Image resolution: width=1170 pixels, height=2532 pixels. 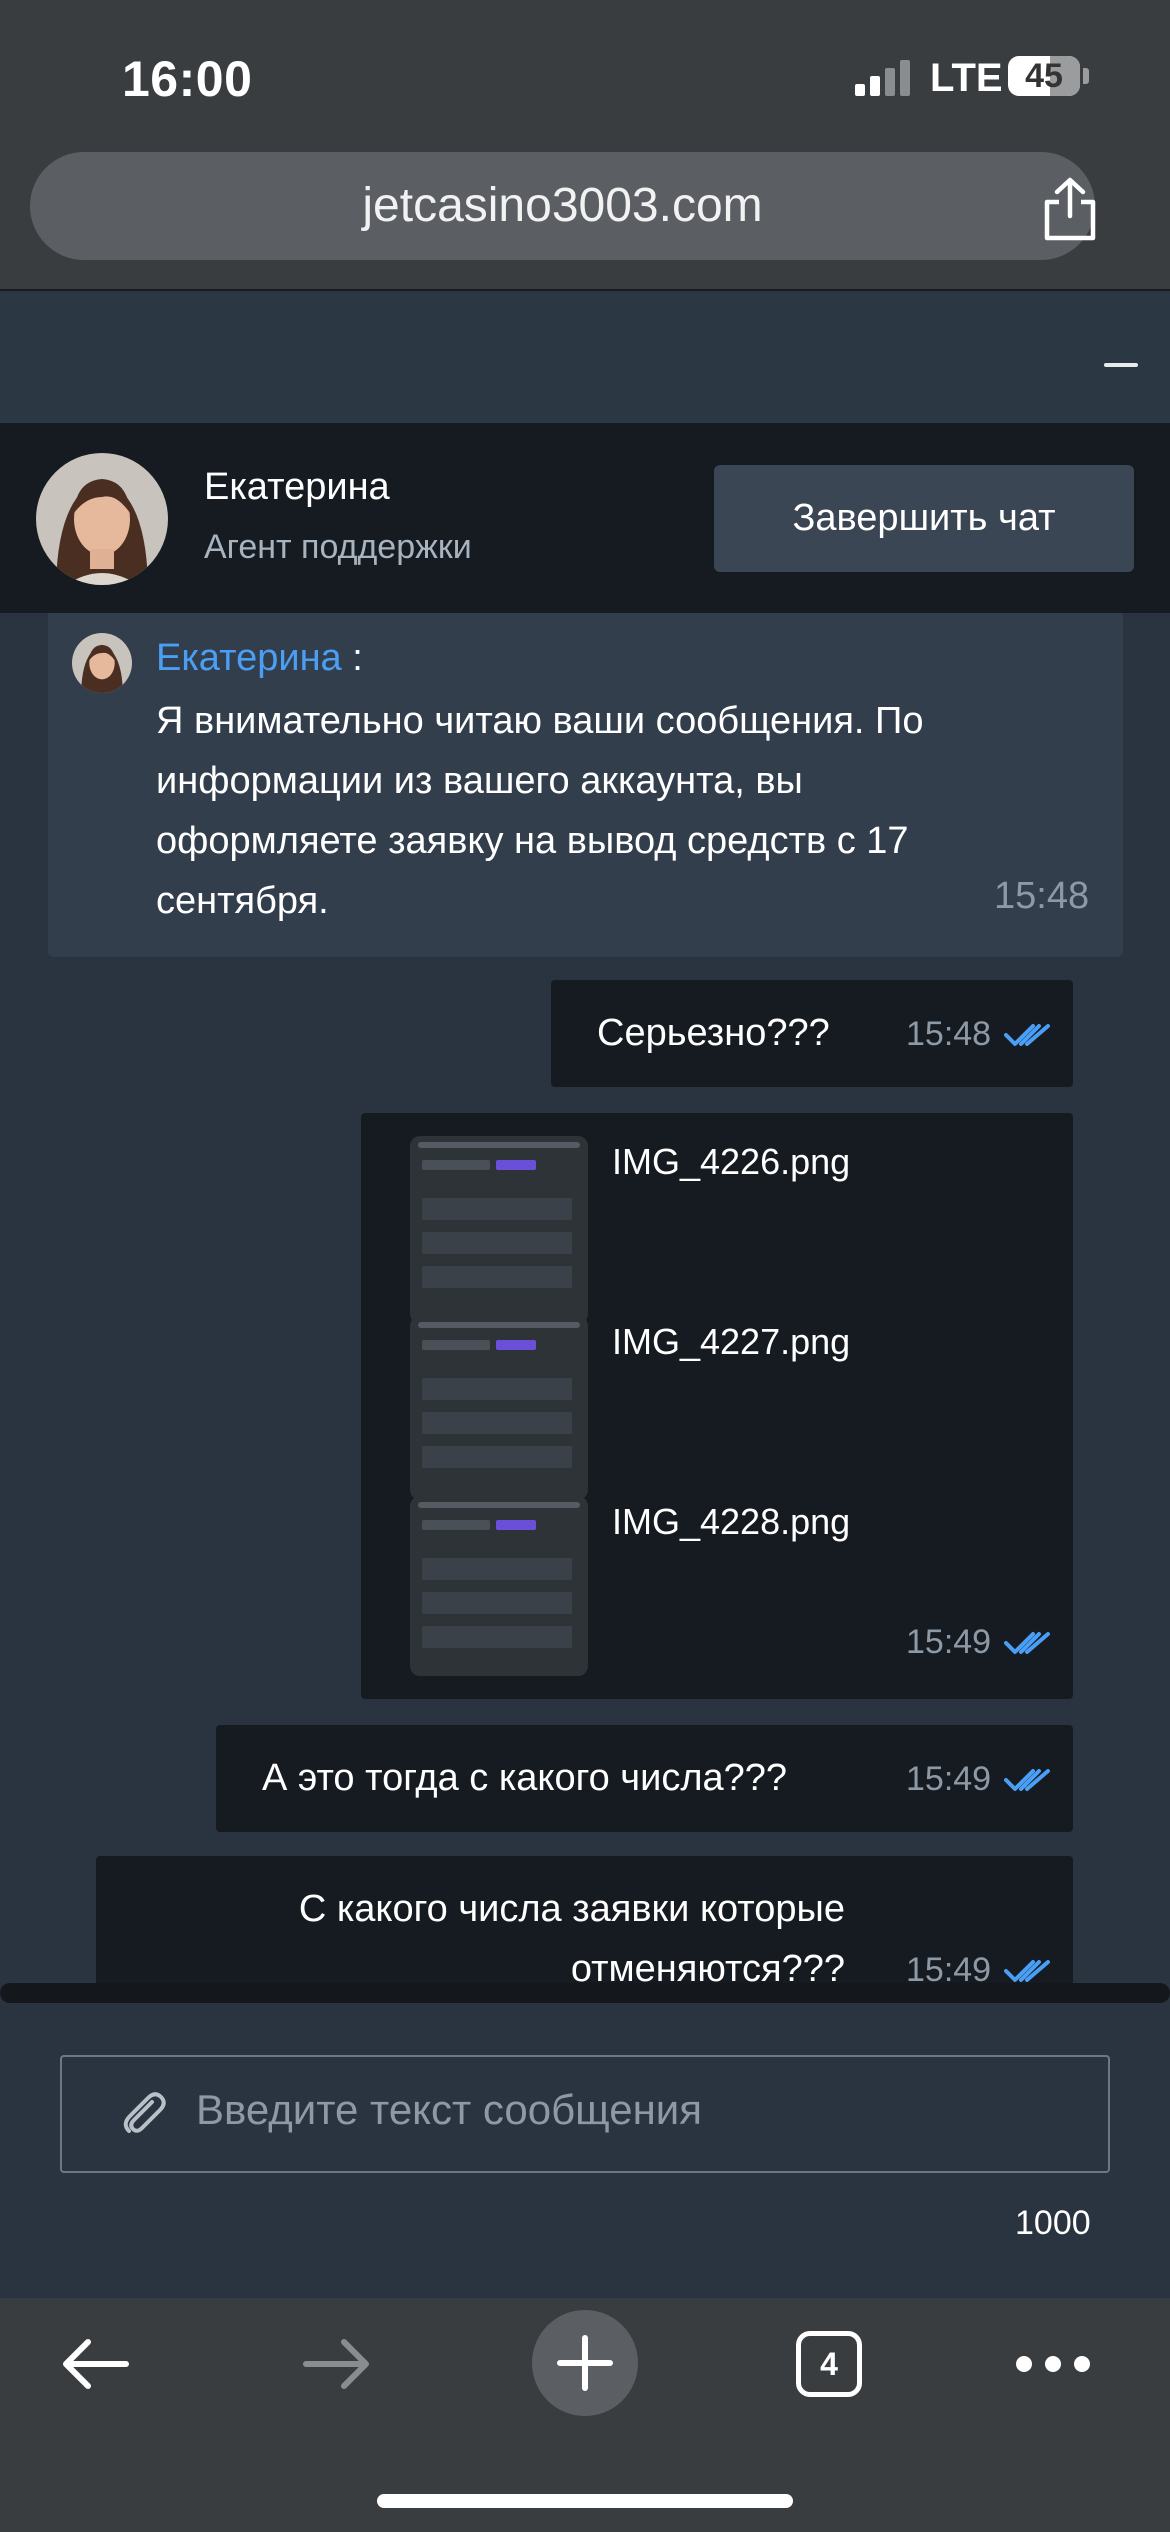 I want to click on chat-top-strip, so click(x=585, y=358).